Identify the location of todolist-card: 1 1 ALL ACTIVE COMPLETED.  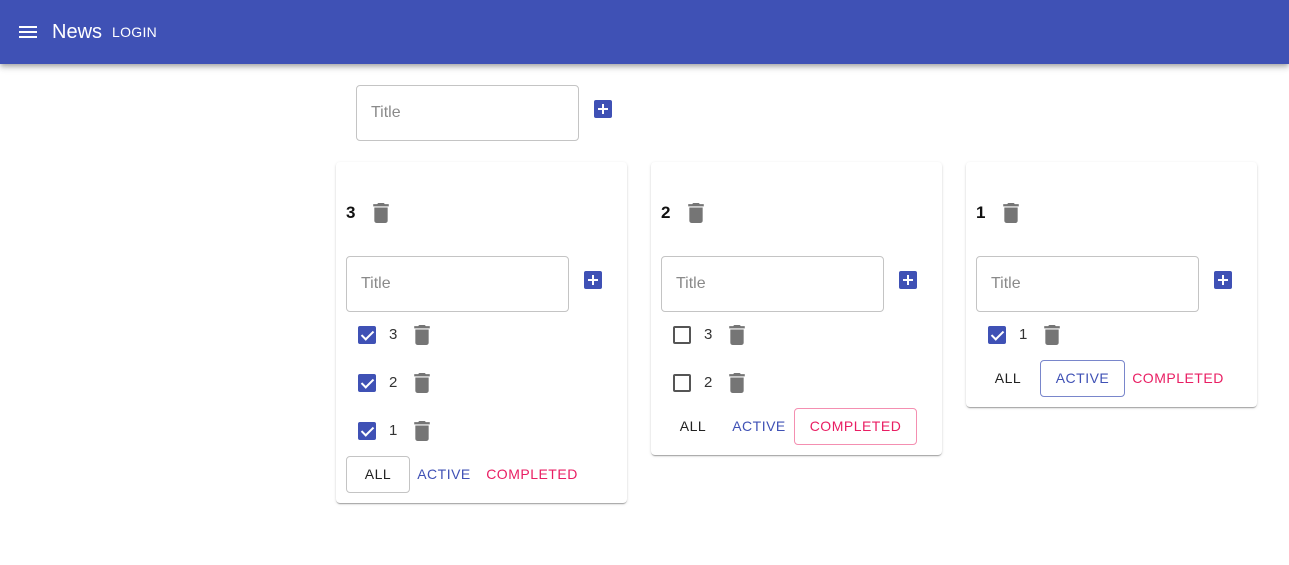
(1111, 284).